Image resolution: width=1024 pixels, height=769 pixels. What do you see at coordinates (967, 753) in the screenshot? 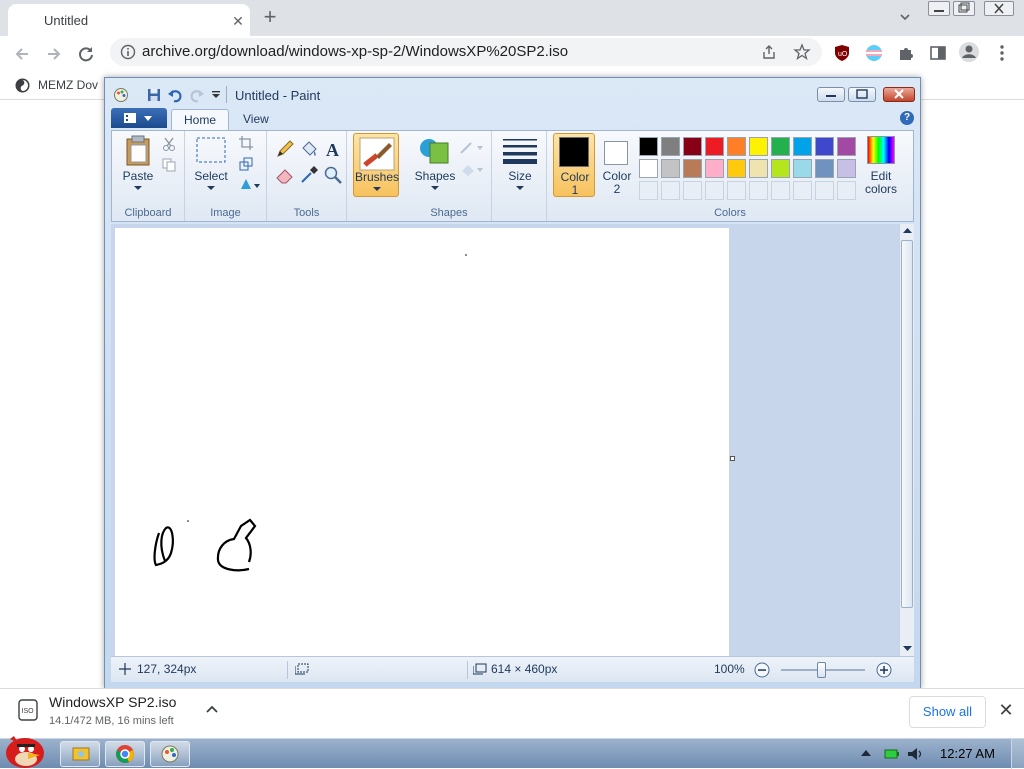
I see `taskbar-clock: 12:27 AM` at bounding box center [967, 753].